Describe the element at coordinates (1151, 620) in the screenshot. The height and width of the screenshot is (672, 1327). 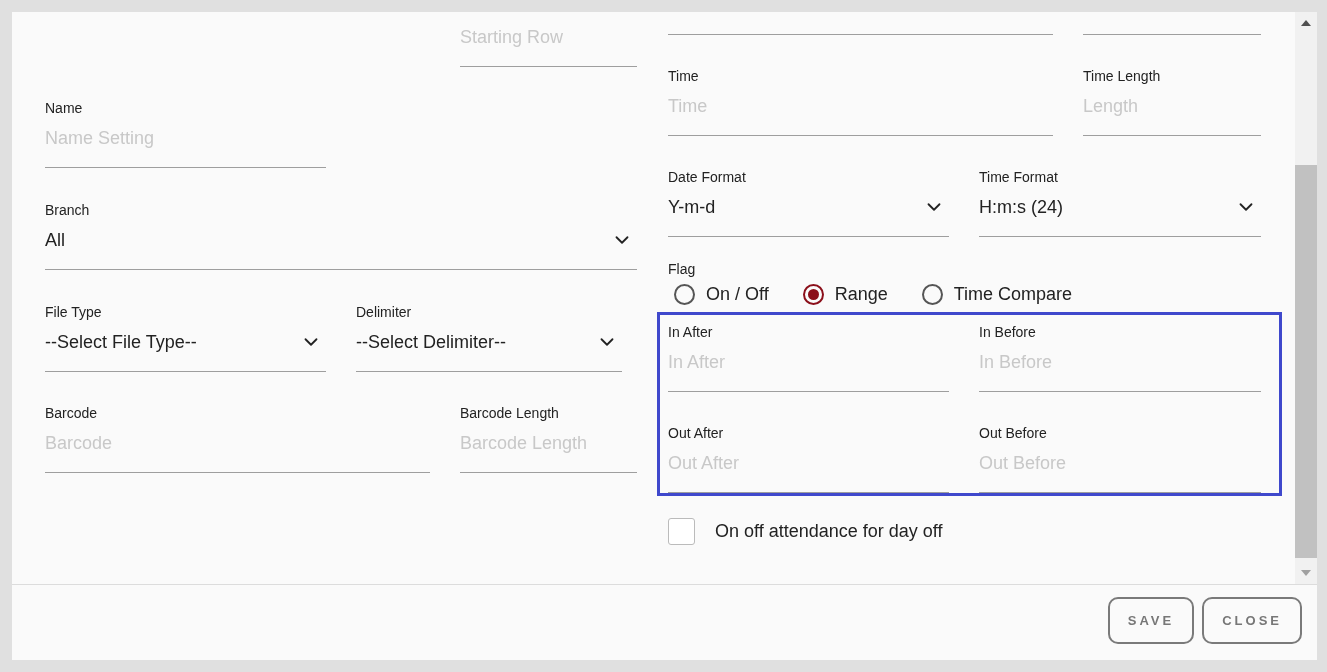
I see `footer-button: SAVE` at that location.